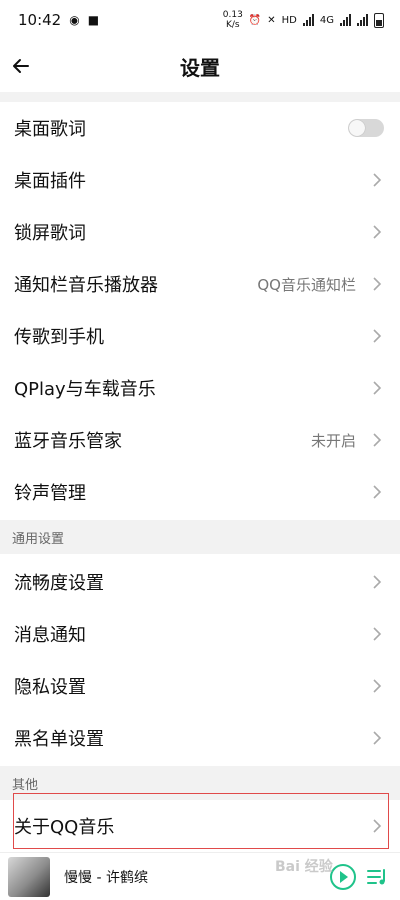 This screenshot has height=900, width=400. What do you see at coordinates (200, 537) in the screenshot?
I see `section-header-general: 通用设置` at bounding box center [200, 537].